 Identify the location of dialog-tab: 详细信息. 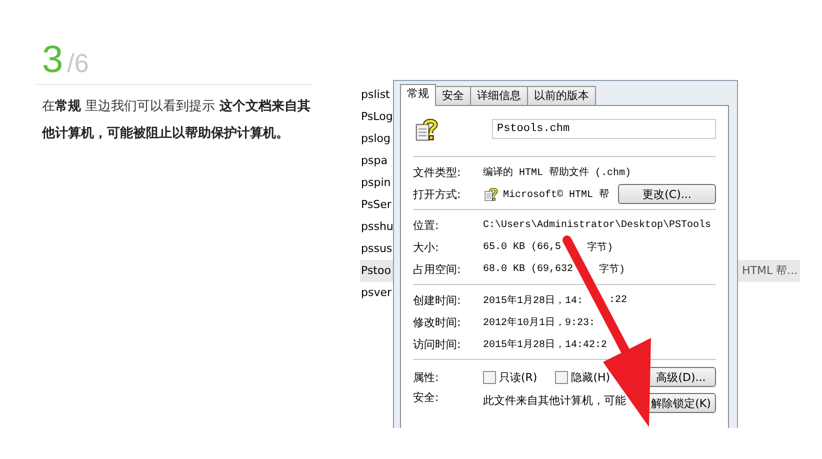
(499, 95).